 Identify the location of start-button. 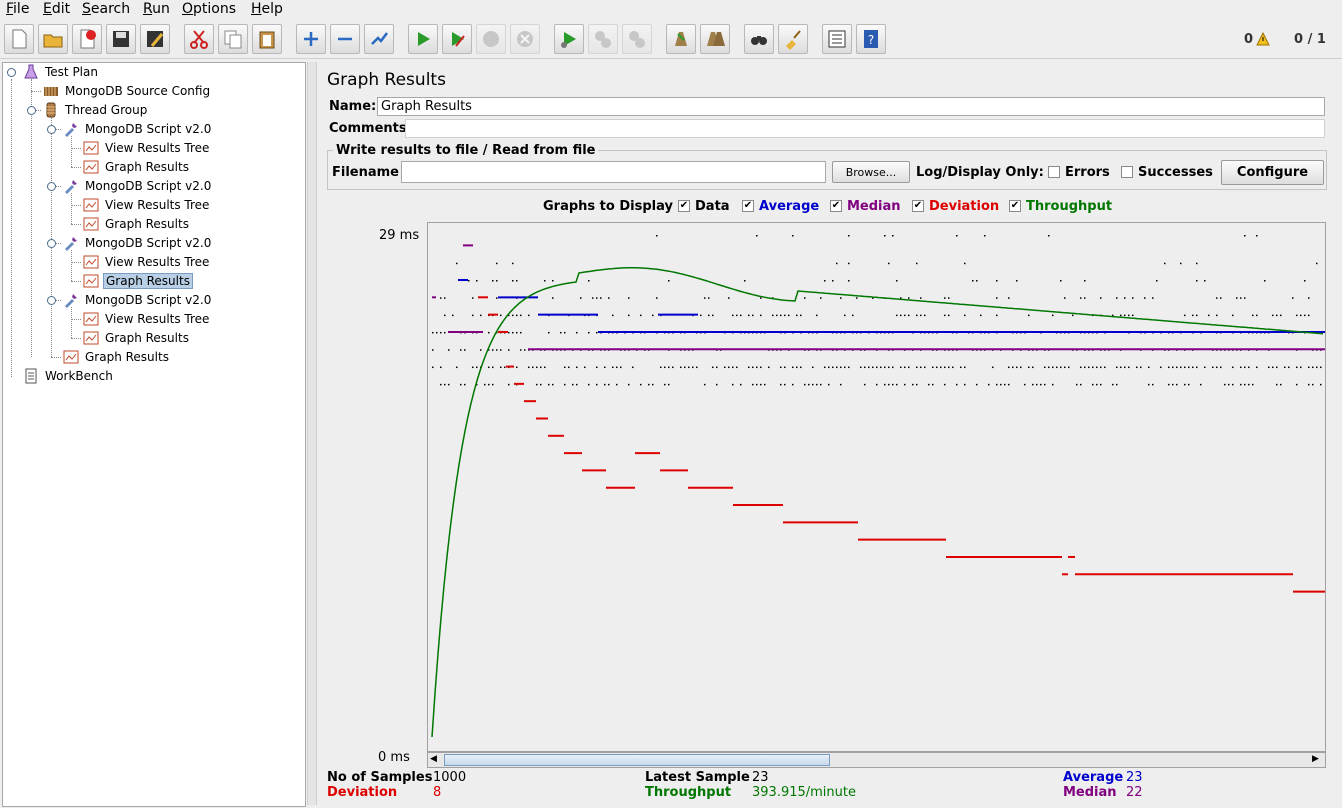
(423, 39).